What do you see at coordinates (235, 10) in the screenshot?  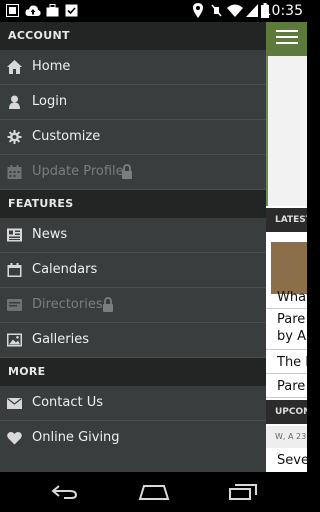 I see `wifi-icon` at bounding box center [235, 10].